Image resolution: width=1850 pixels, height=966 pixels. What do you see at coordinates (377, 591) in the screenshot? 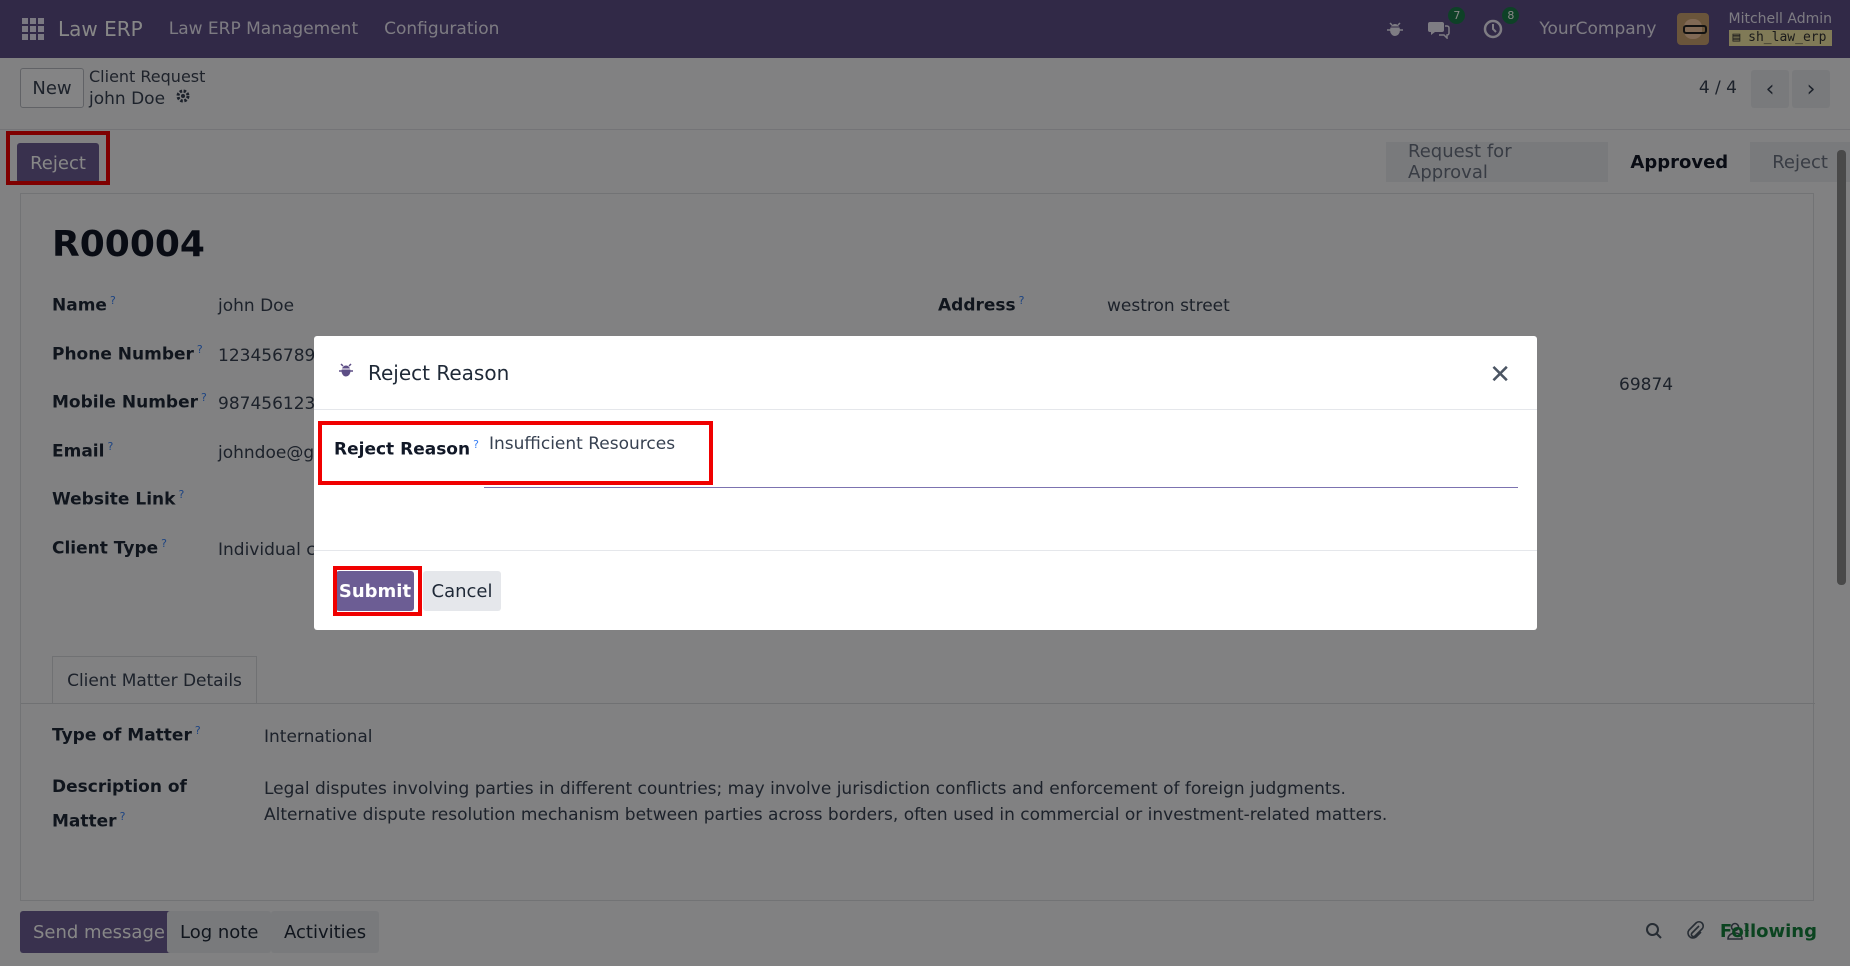
I see `highlight-box-submit` at bounding box center [377, 591].